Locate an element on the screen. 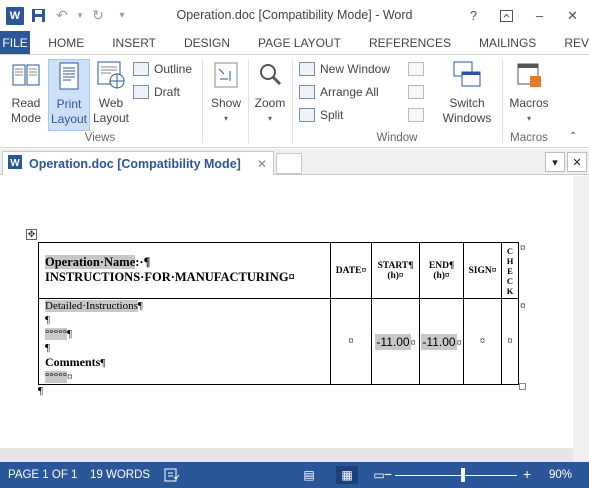 The image size is (589, 488). status-bar: PAGE 1 OF 1 19 WORDS ▤ ▦ ▭ − + 90% is located at coordinates (294, 475).